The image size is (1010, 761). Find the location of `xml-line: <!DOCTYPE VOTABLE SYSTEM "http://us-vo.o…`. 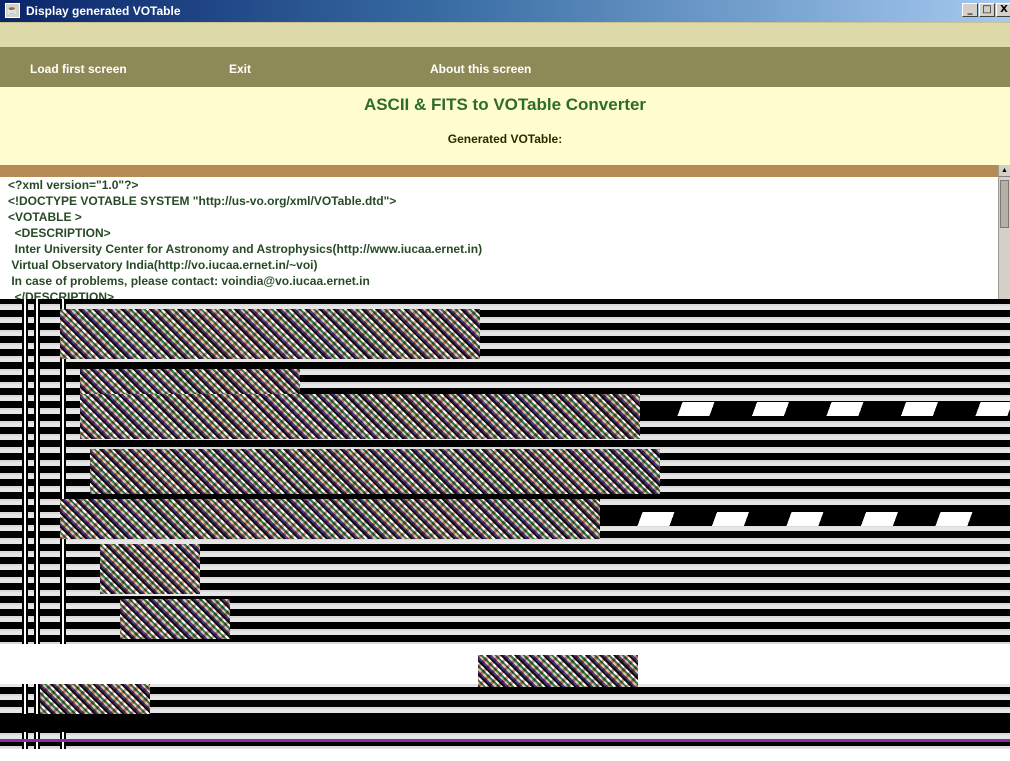

xml-line: <!DOCTYPE VOTABLE SYSTEM "http://us-vo.o… is located at coordinates (202, 201).